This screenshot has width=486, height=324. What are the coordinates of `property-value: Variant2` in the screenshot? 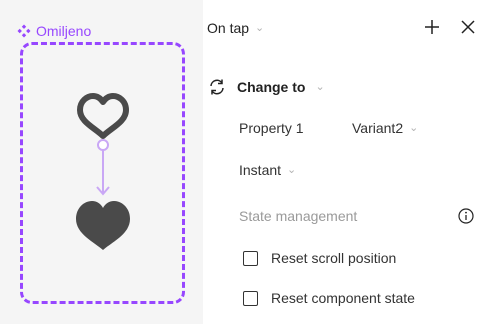 It's located at (378, 128).